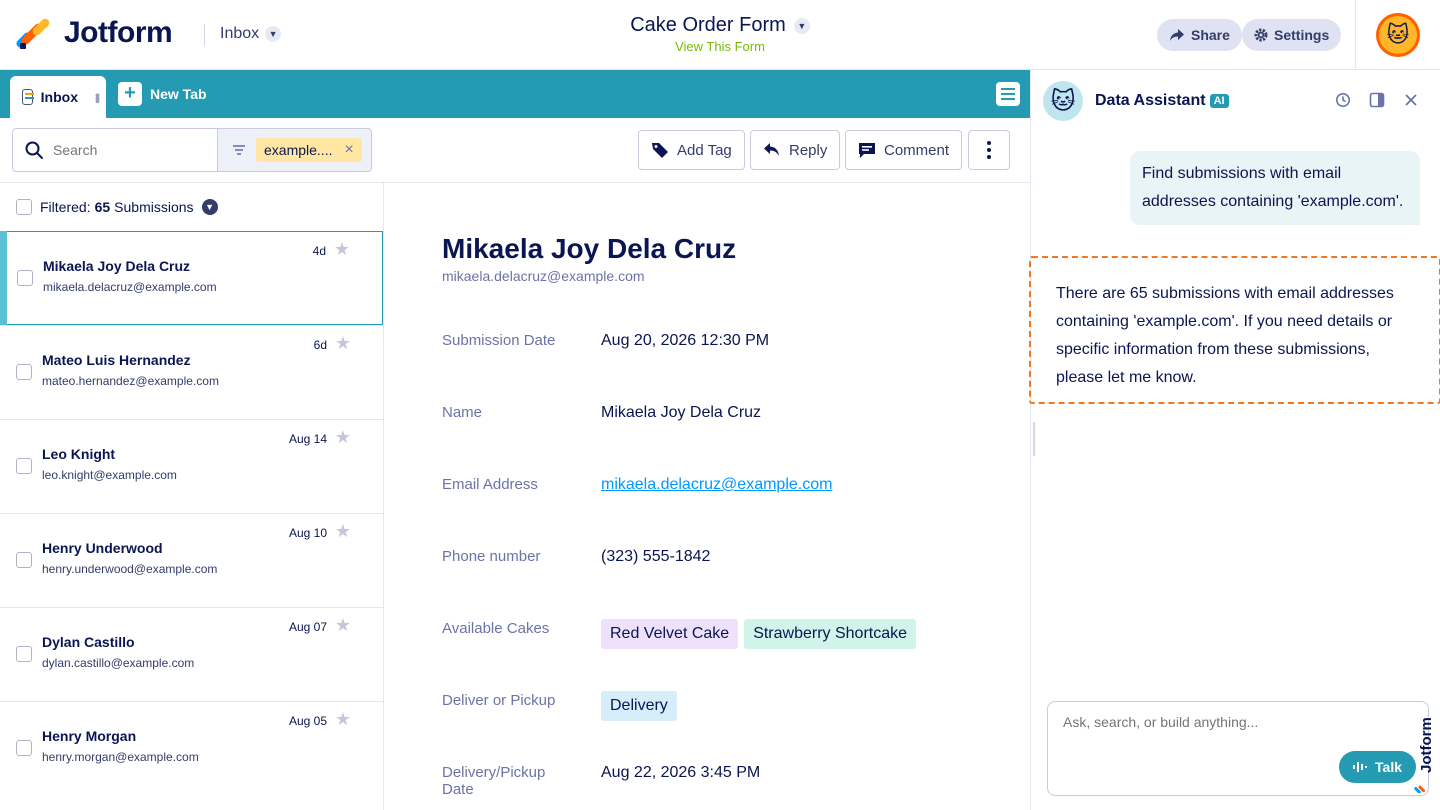  I want to click on history-icon, so click(1343, 100).